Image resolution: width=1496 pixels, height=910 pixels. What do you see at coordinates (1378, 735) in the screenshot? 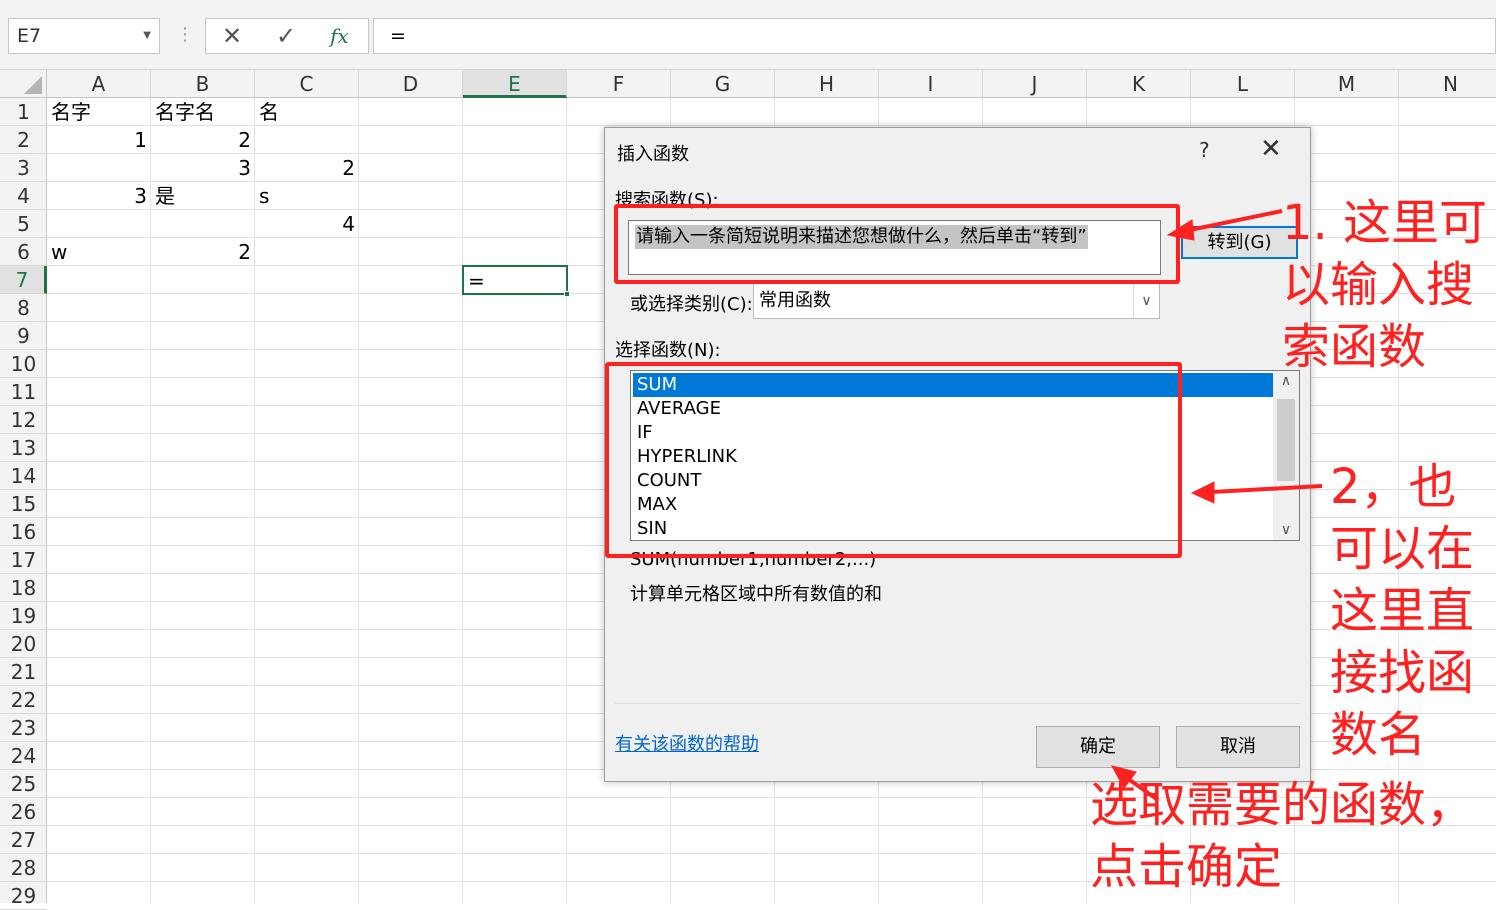
I see `annotation-line: 数名` at bounding box center [1378, 735].